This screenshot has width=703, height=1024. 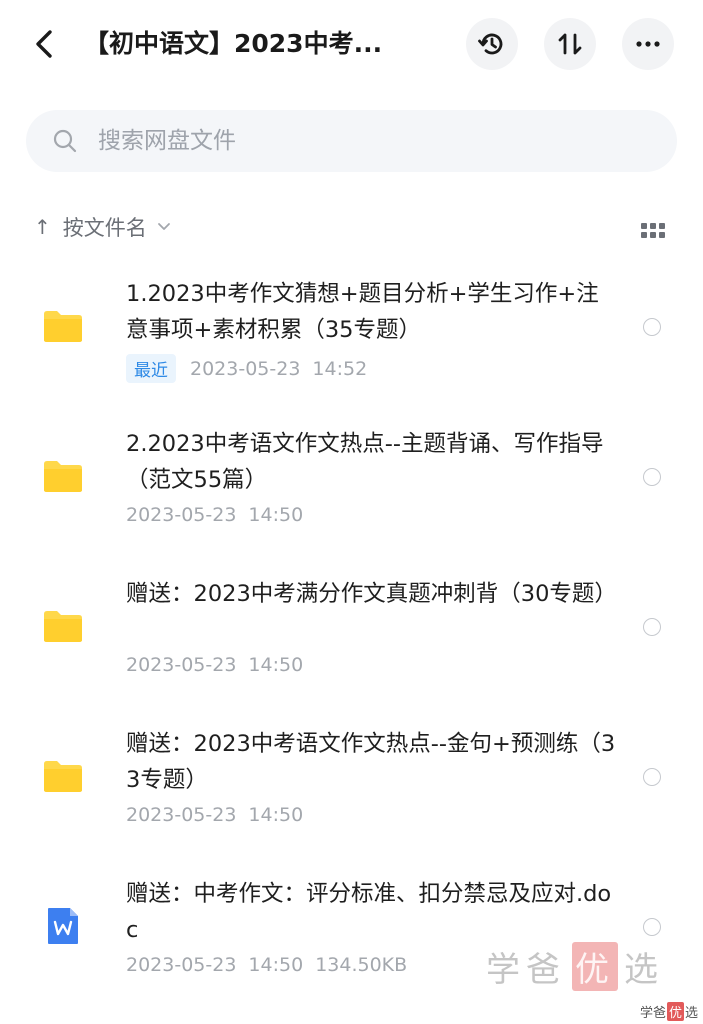 What do you see at coordinates (692, 1013) in the screenshot?
I see `watermark-small-text: 选` at bounding box center [692, 1013].